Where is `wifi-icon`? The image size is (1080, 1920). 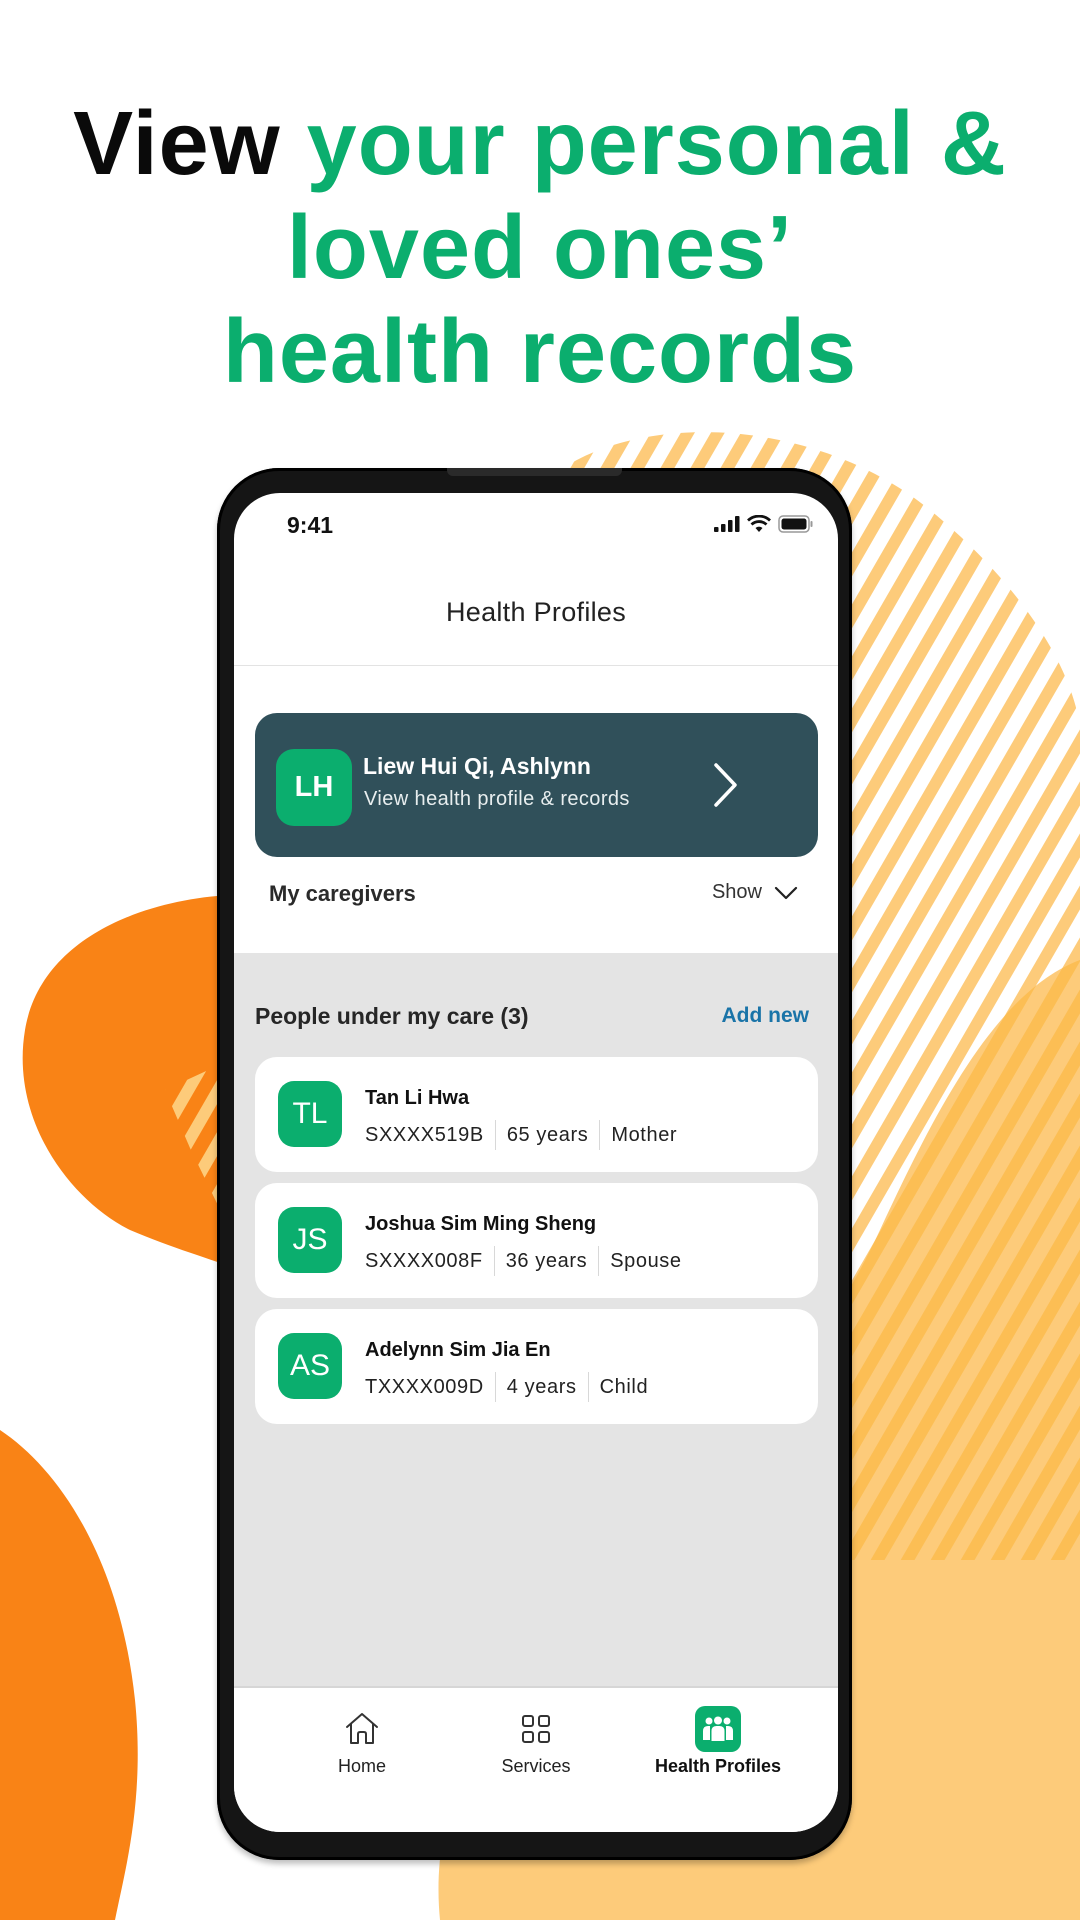
wifi-icon is located at coordinates (759, 523).